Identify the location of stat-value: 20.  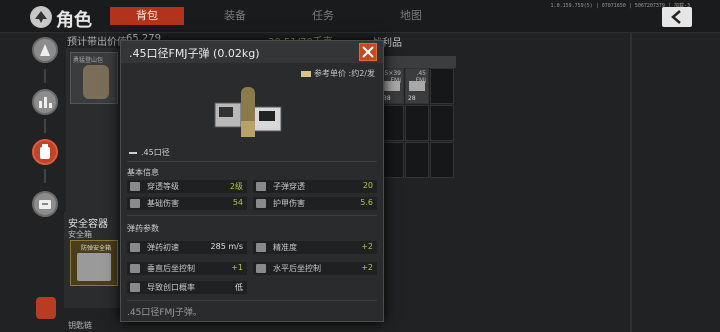
(367, 185).